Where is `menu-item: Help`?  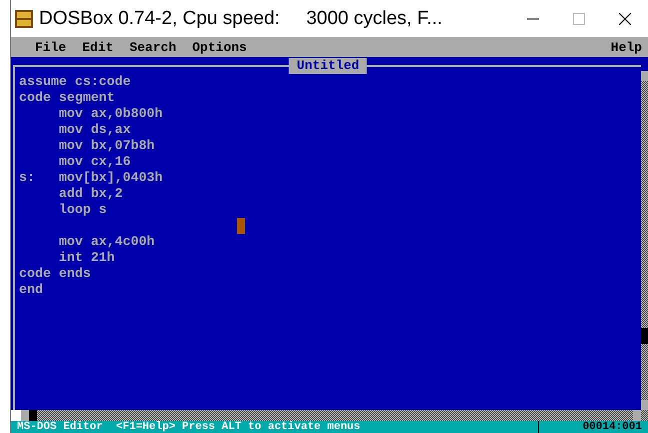
menu-item: Help is located at coordinates (626, 47).